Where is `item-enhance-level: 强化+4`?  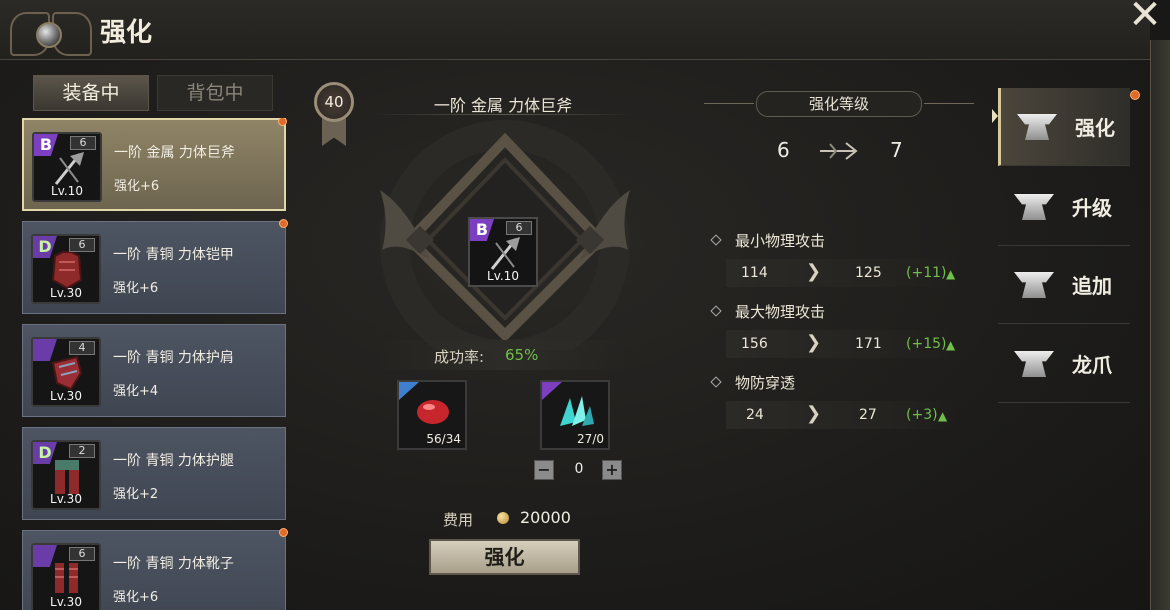
item-enhance-level: 强化+4 is located at coordinates (136, 391).